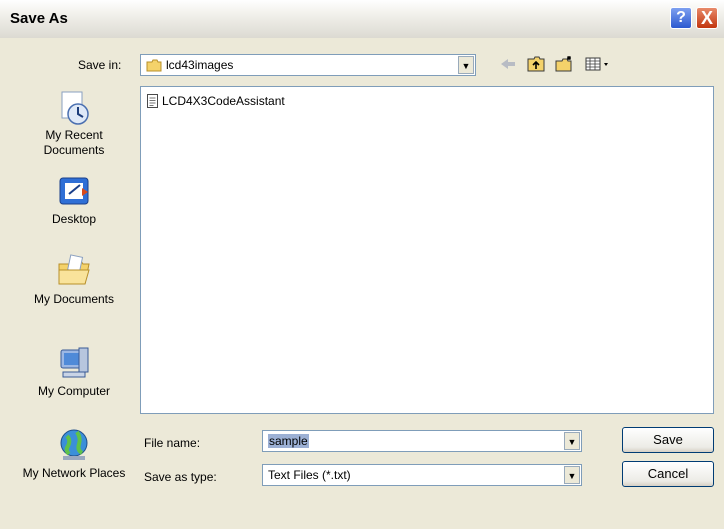 This screenshot has width=724, height=529. Describe the element at coordinates (200, 65) in the screenshot. I see `save-in-value: lcd43images` at that location.